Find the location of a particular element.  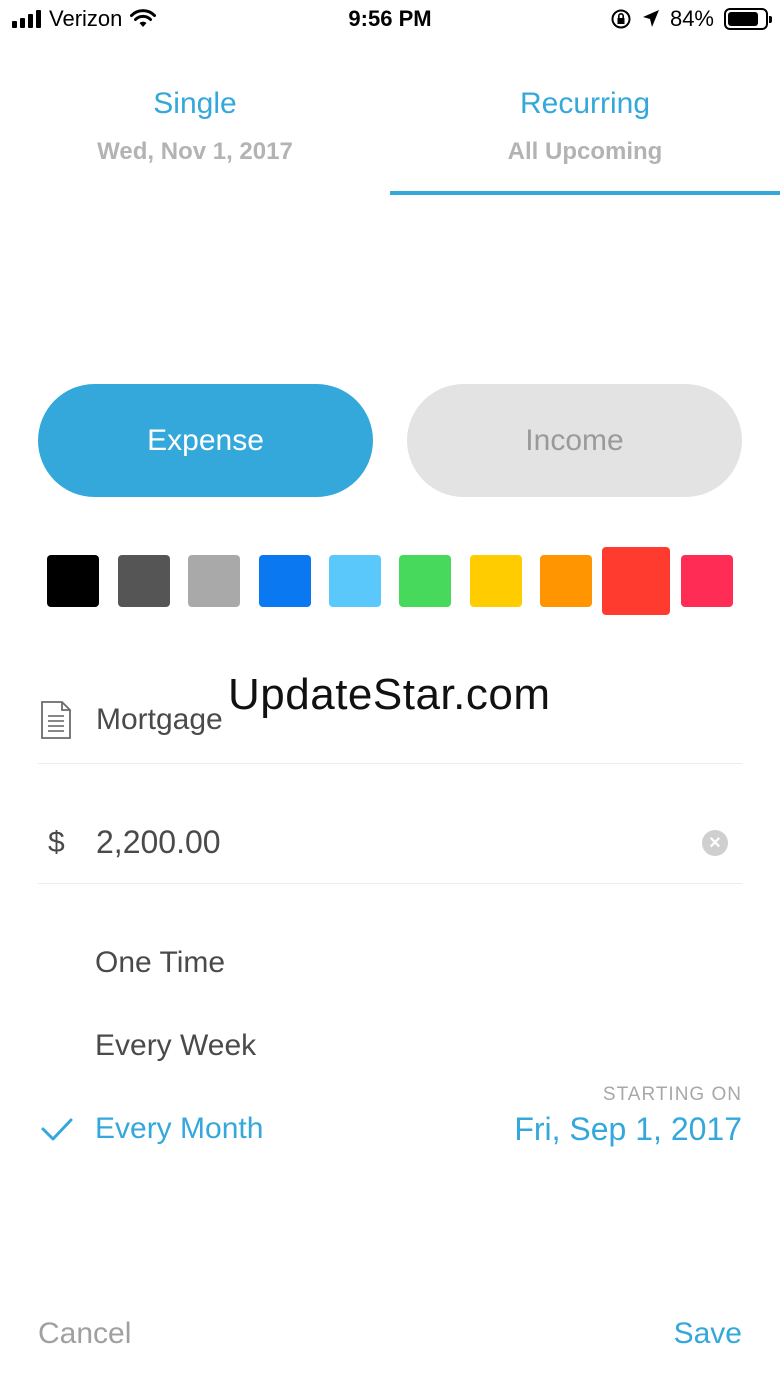

tab-recurring-title: Recurring is located at coordinates (585, 103).